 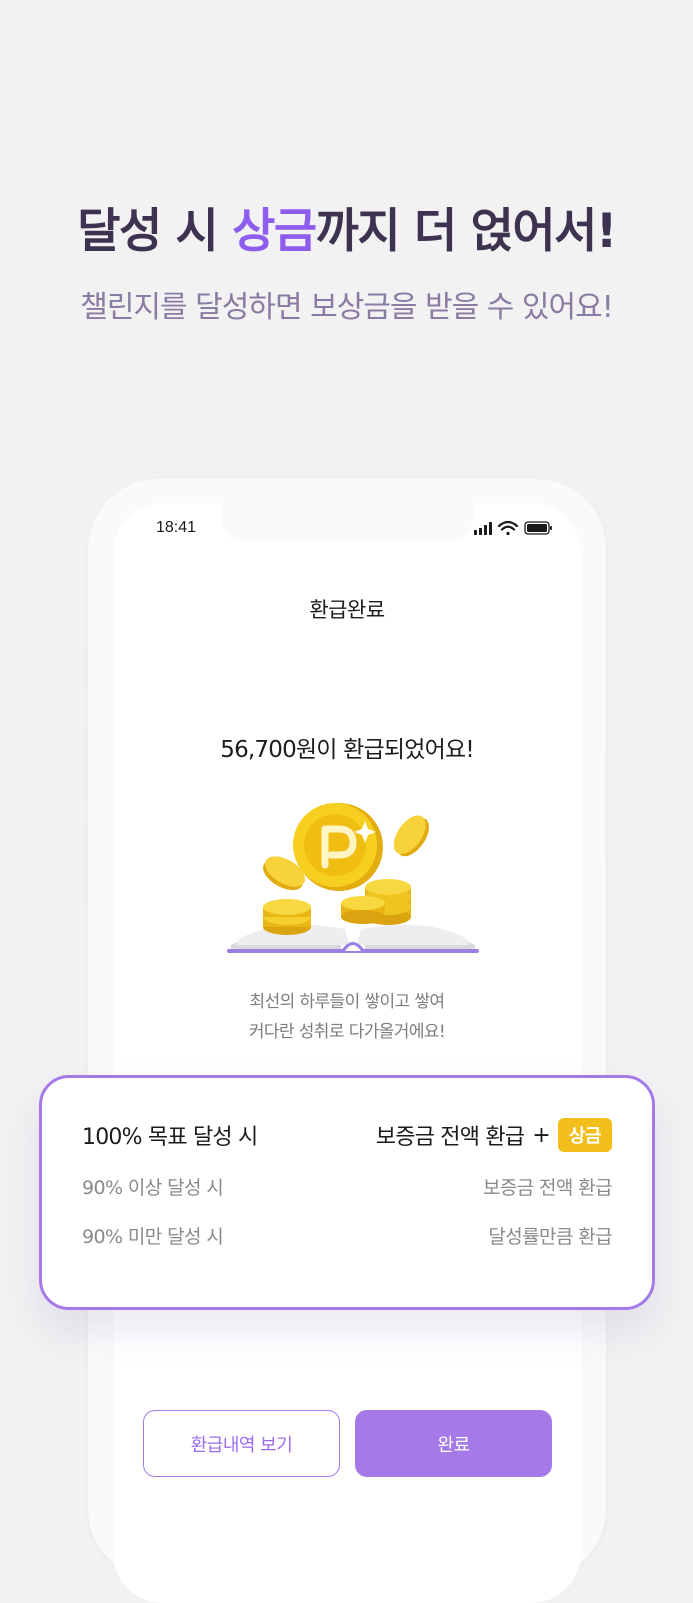 What do you see at coordinates (541, 1135) in the screenshot?
I see `plus-sign: +` at bounding box center [541, 1135].